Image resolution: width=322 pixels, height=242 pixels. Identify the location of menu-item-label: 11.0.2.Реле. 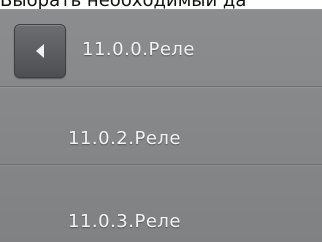
(124, 138).